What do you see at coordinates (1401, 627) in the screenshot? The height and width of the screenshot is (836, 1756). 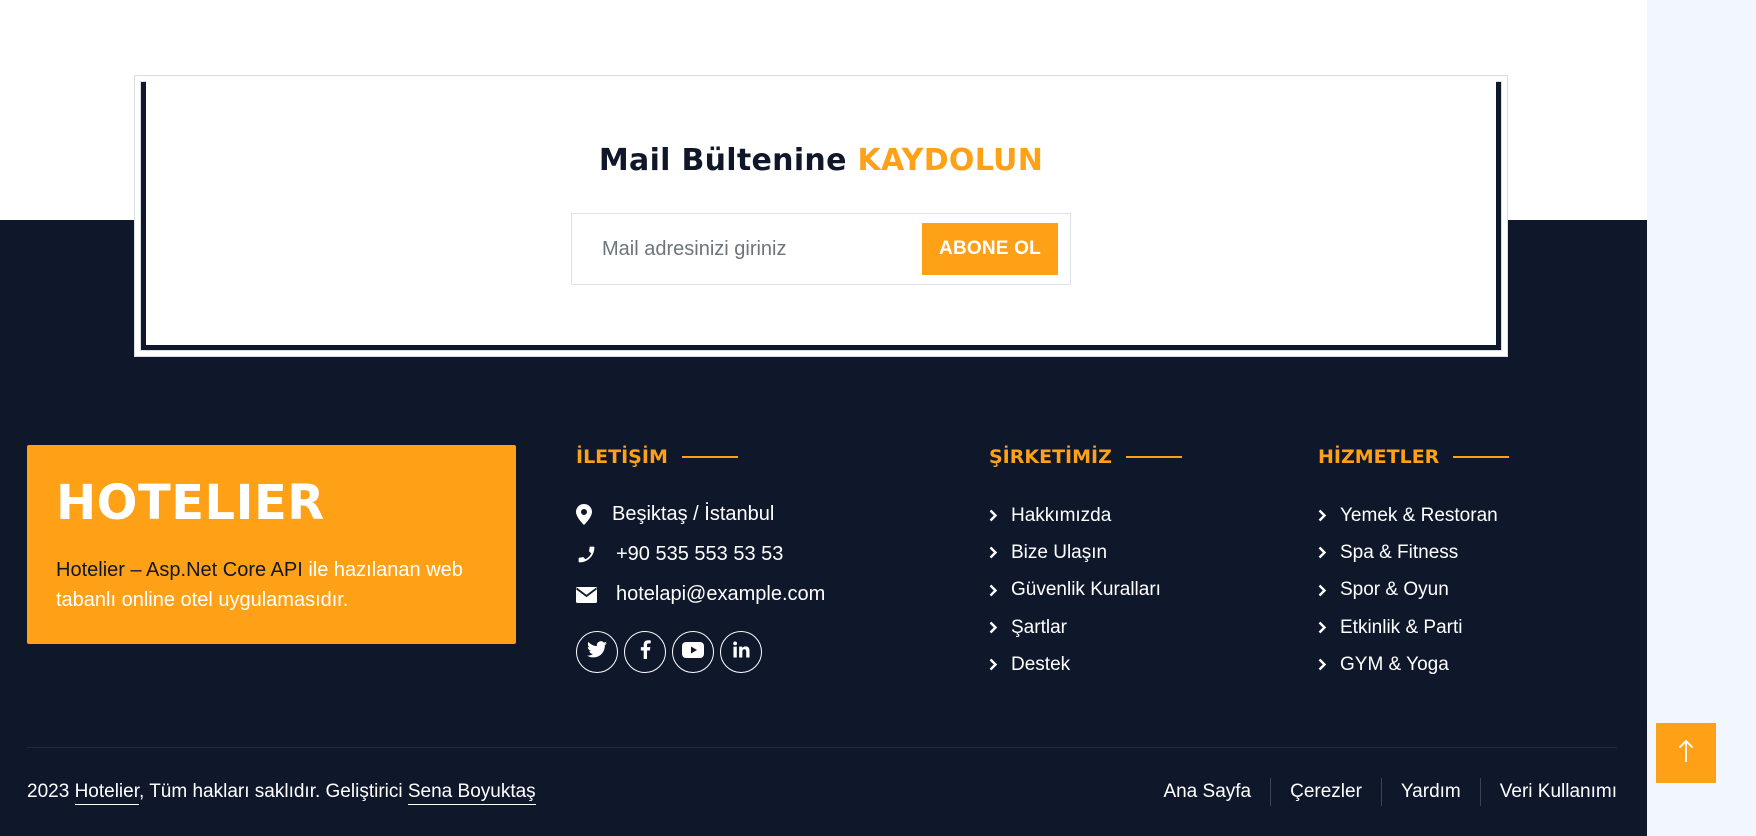 I see `service-link-label: Etkinlik & Parti` at bounding box center [1401, 627].